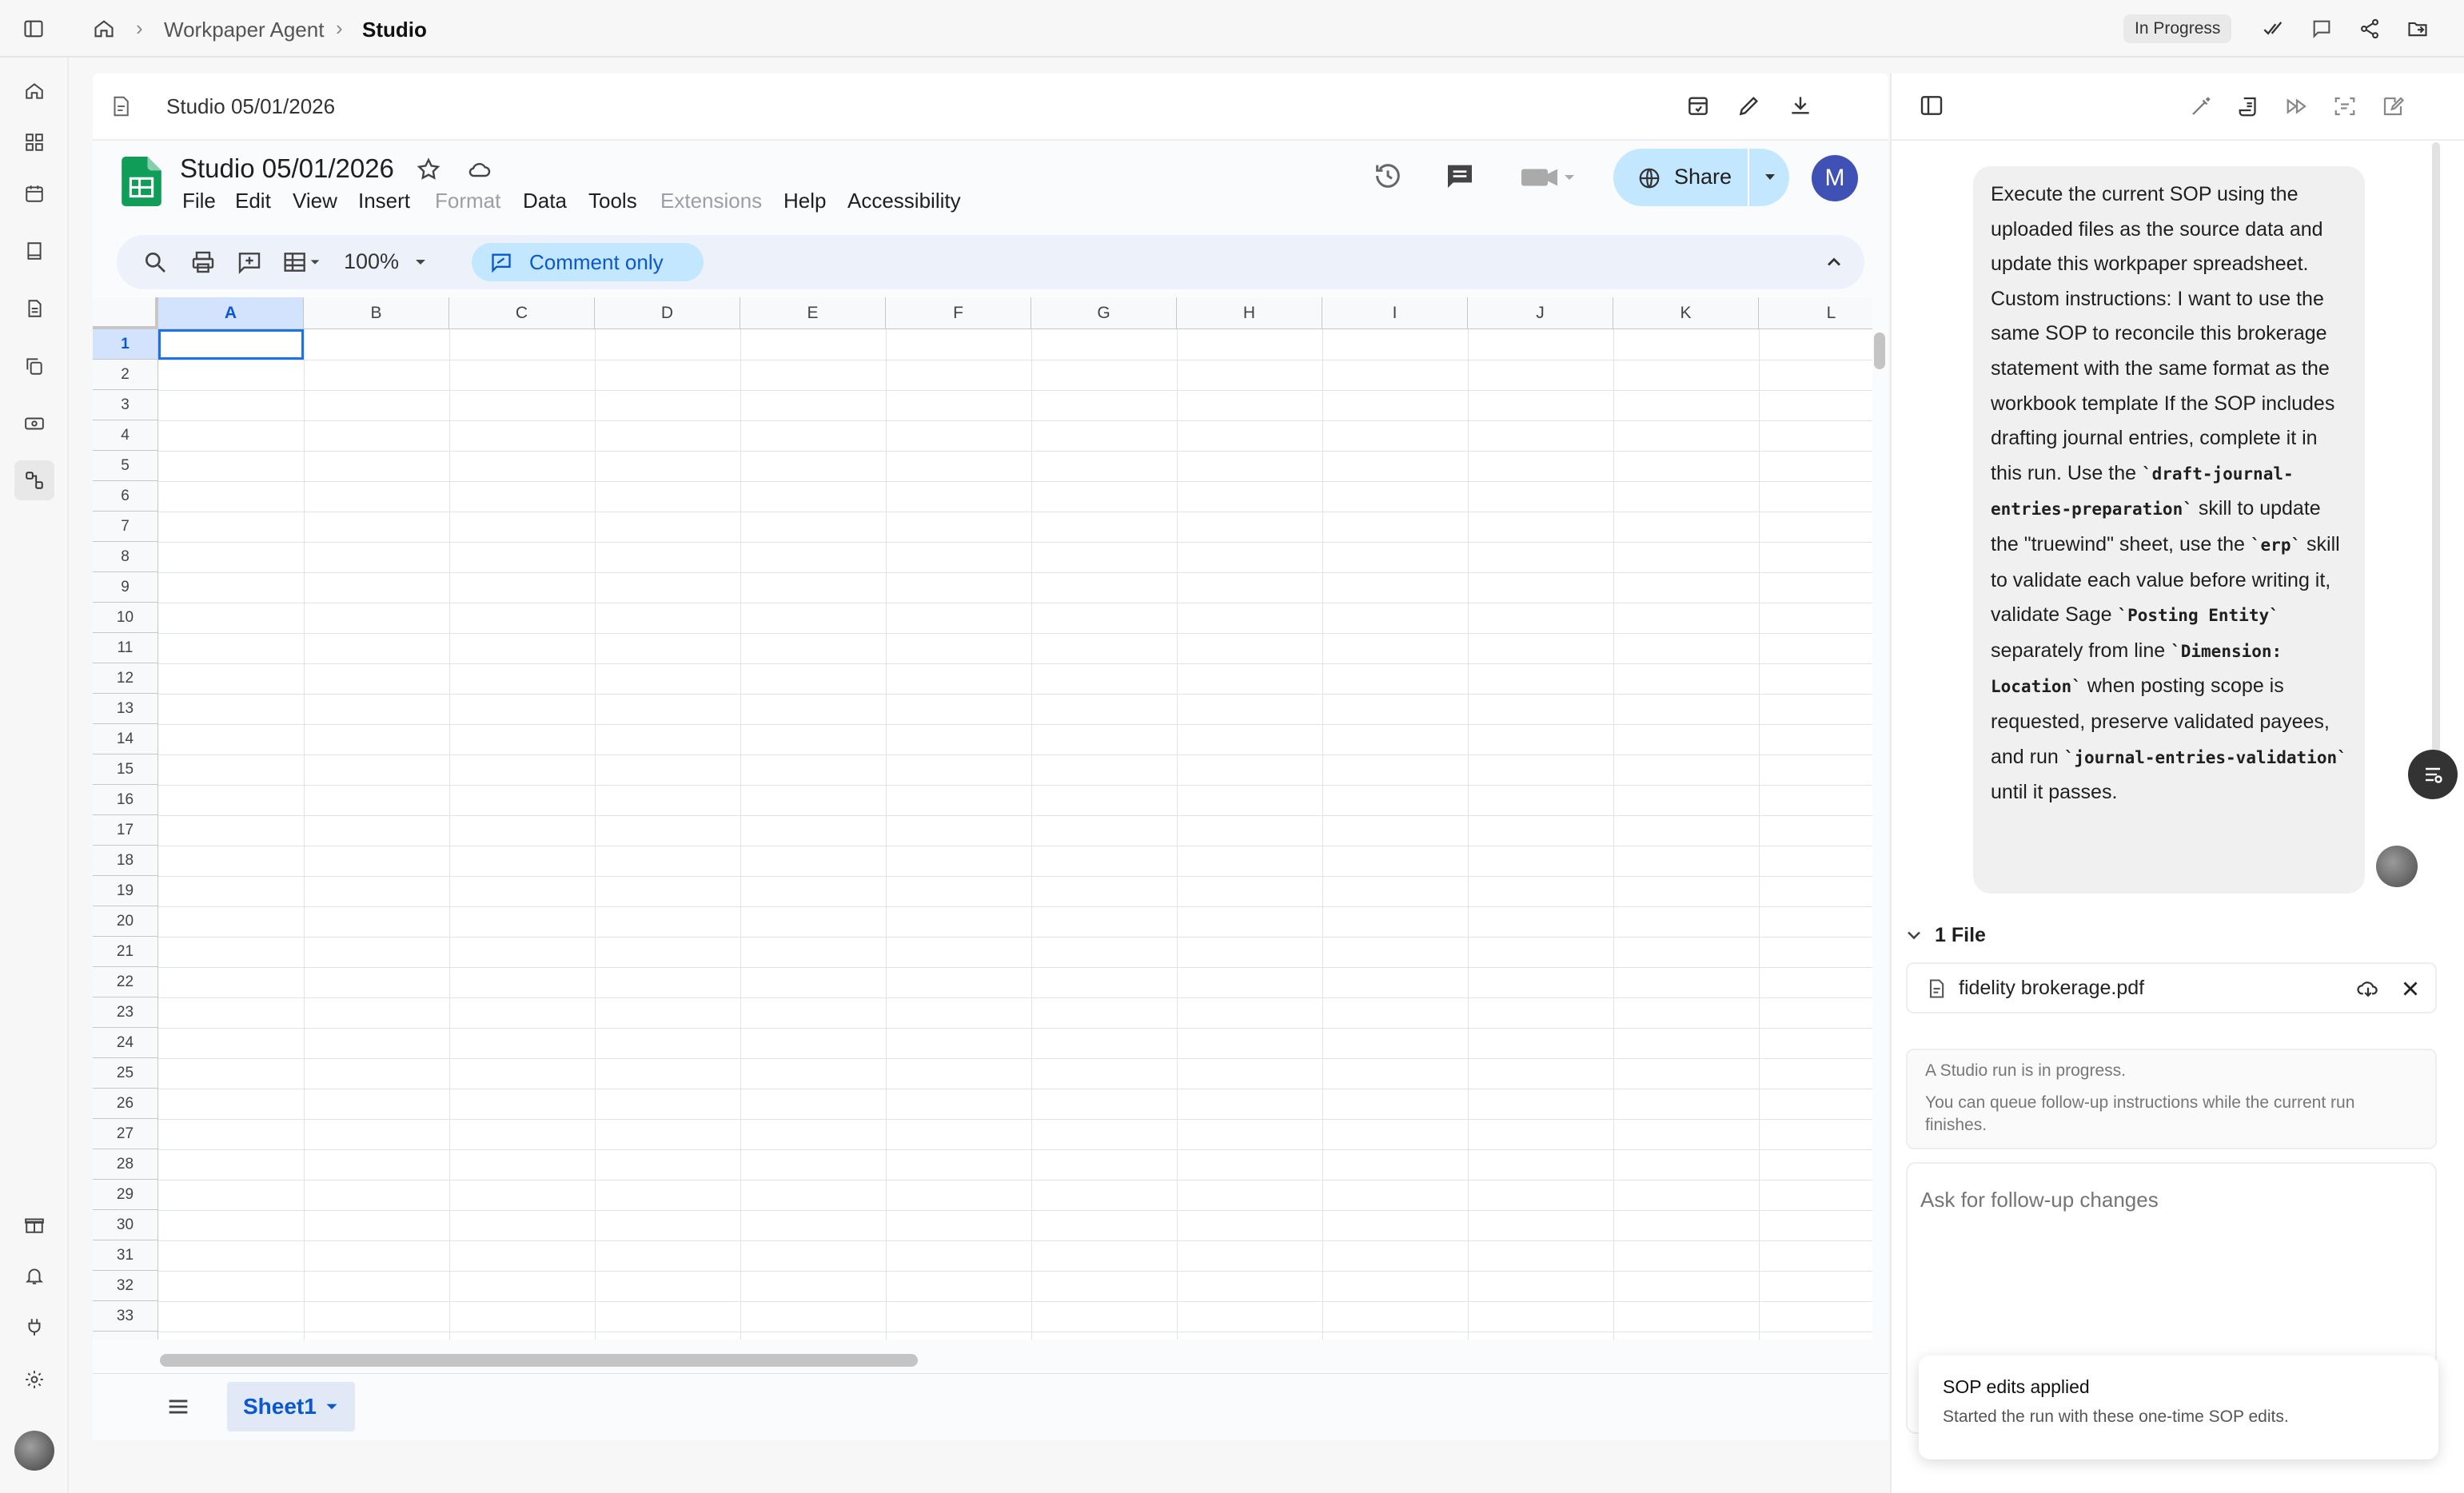  What do you see at coordinates (2051, 988) in the screenshot?
I see `file-name: fidelity brokerage.pdf` at bounding box center [2051, 988].